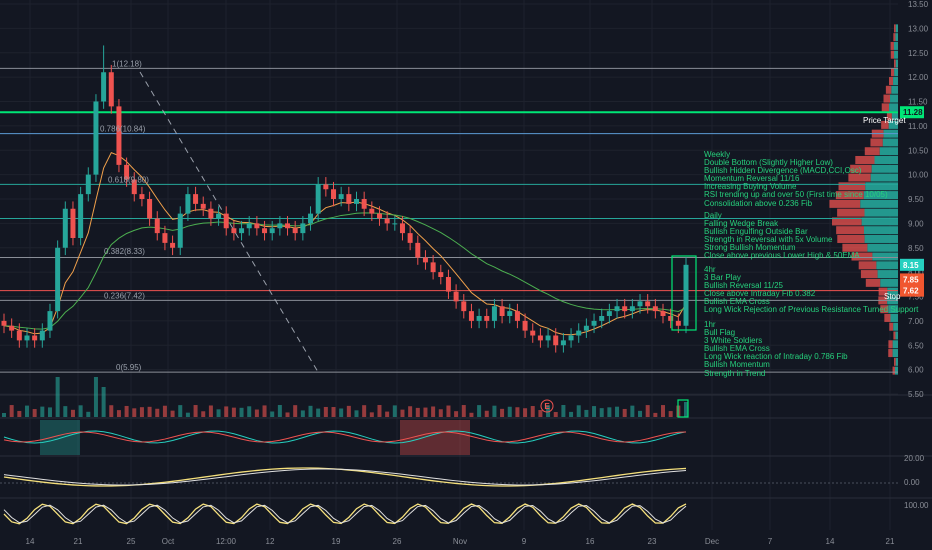  I want to click on fib-label: 0.382(8.33), so click(124, 251).